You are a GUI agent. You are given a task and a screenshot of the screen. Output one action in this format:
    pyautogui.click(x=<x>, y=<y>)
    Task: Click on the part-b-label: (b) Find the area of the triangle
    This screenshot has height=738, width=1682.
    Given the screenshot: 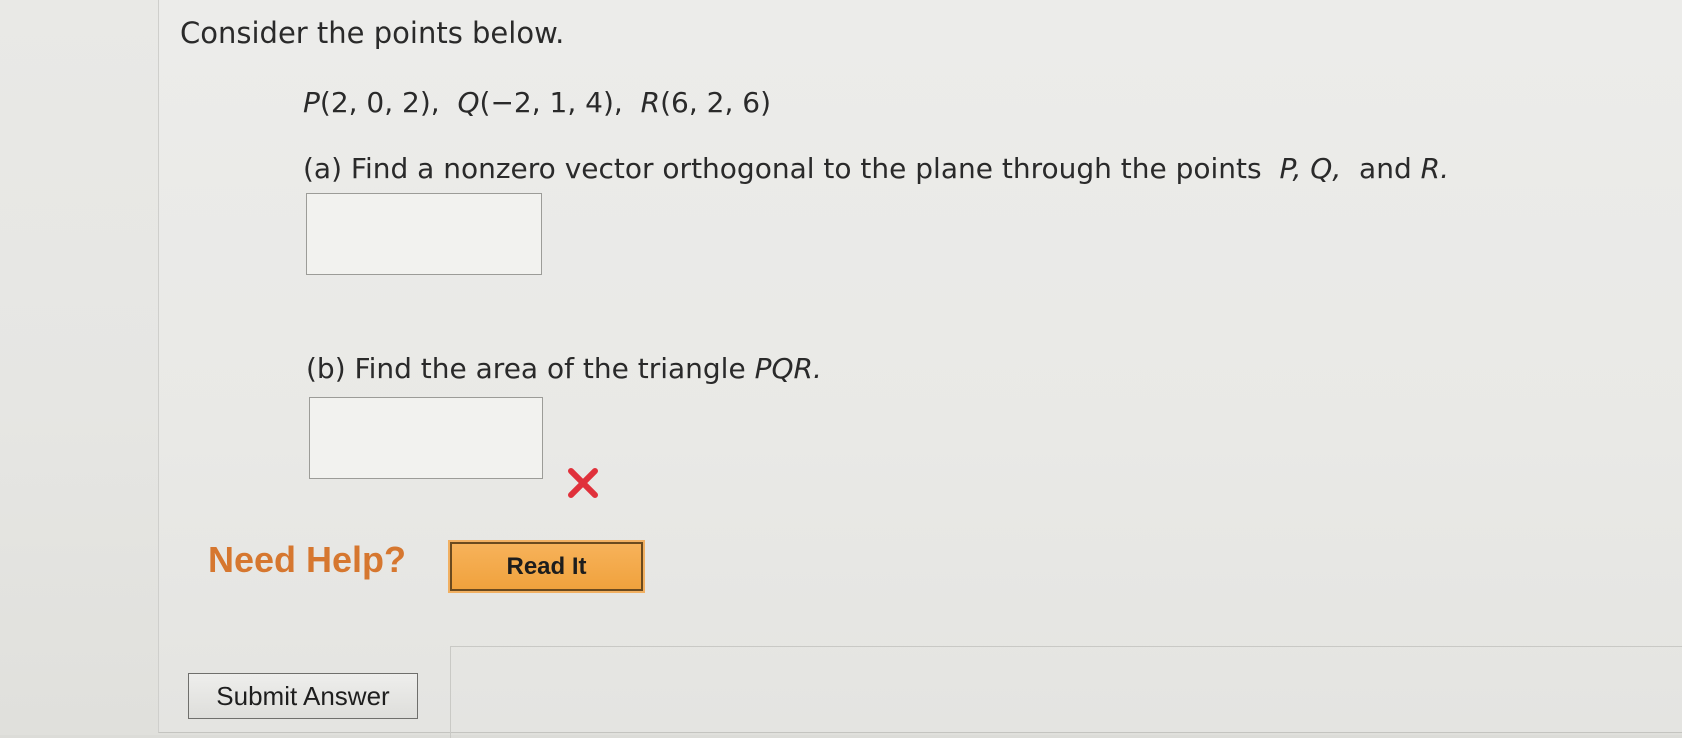 What is the action you would take?
    pyautogui.click(x=526, y=368)
    